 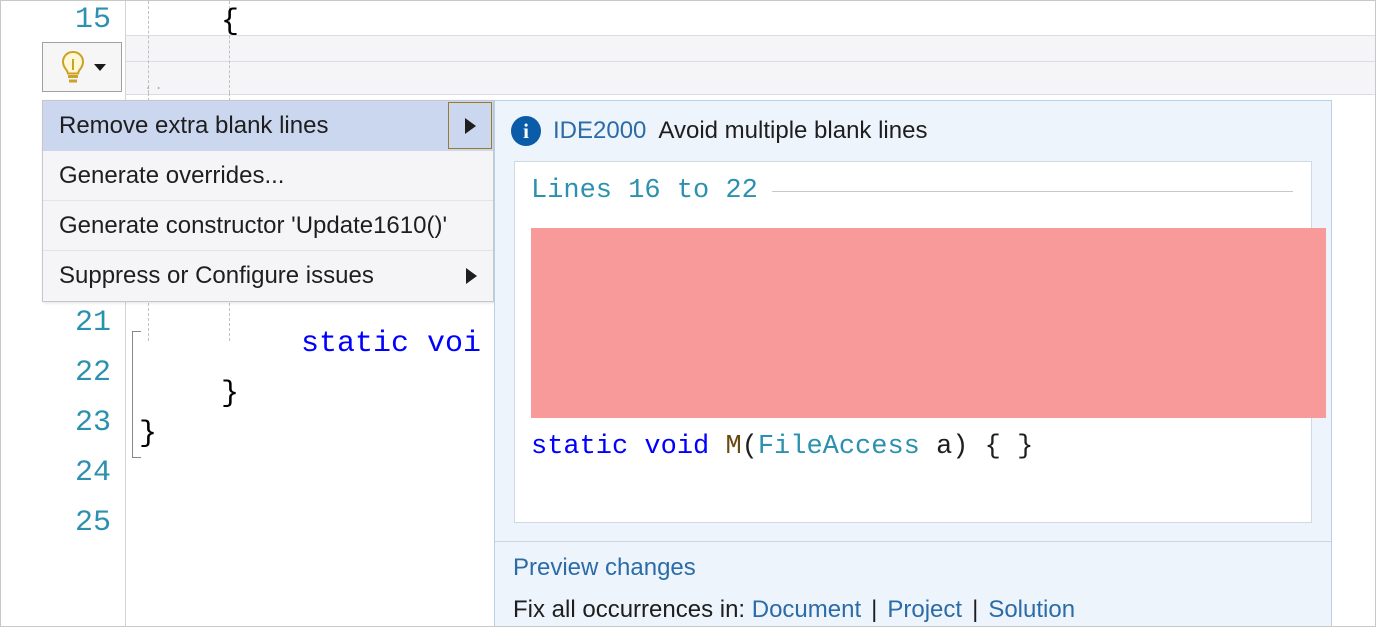 I want to click on line-number: 23, so click(x=92, y=423).